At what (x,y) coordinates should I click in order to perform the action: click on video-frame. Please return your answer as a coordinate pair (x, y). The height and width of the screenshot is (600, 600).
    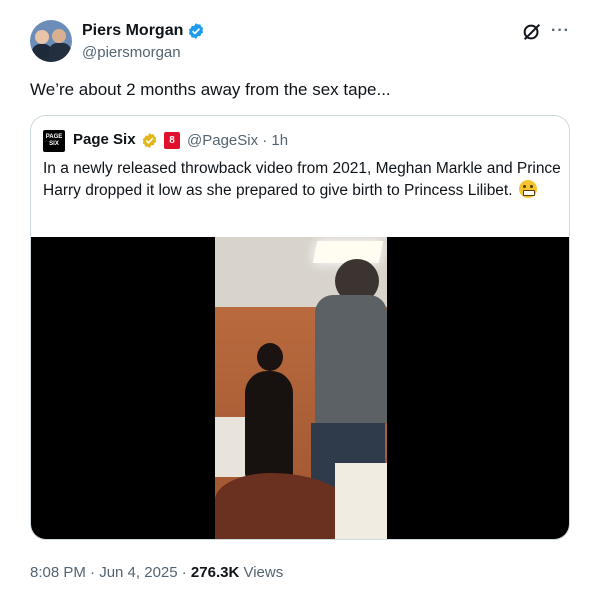
    Looking at the image, I should click on (301, 388).